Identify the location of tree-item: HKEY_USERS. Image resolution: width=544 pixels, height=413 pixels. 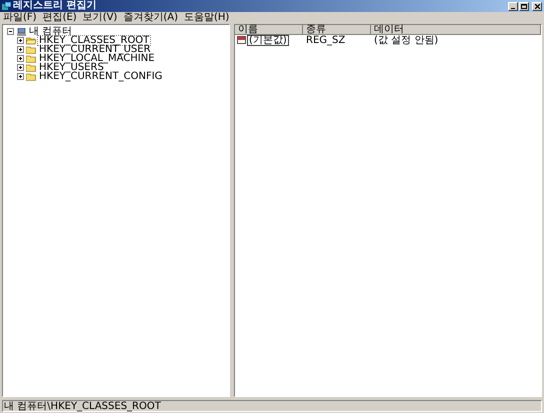
(71, 67).